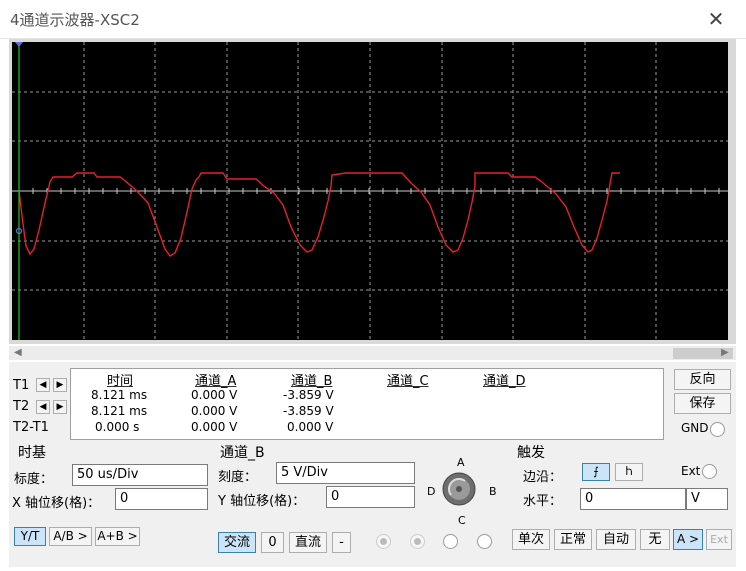  What do you see at coordinates (616, 539) in the screenshot?
I see `trigger-auto-button: 自动` at bounding box center [616, 539].